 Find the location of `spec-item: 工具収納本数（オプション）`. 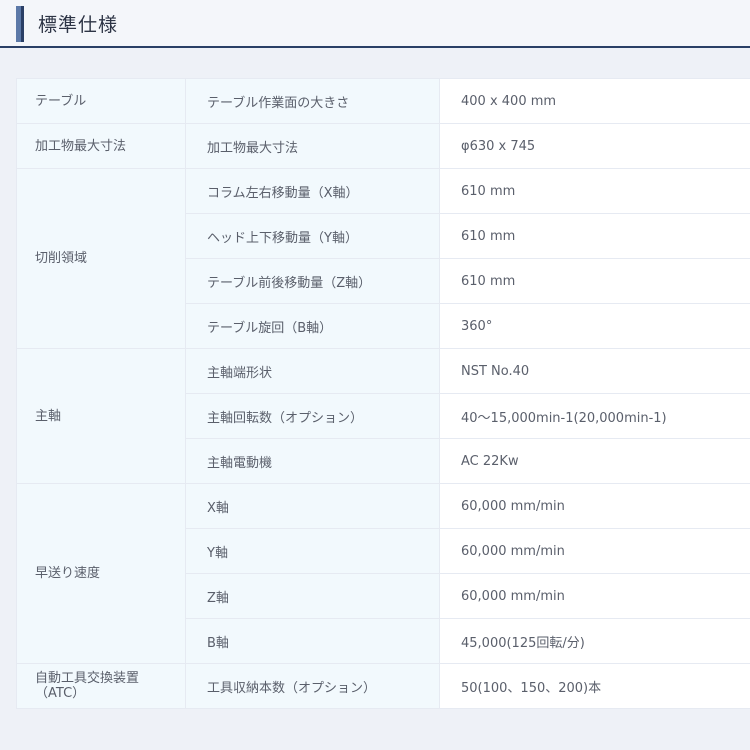

spec-item: 工具収納本数（オプション） is located at coordinates (312, 686).